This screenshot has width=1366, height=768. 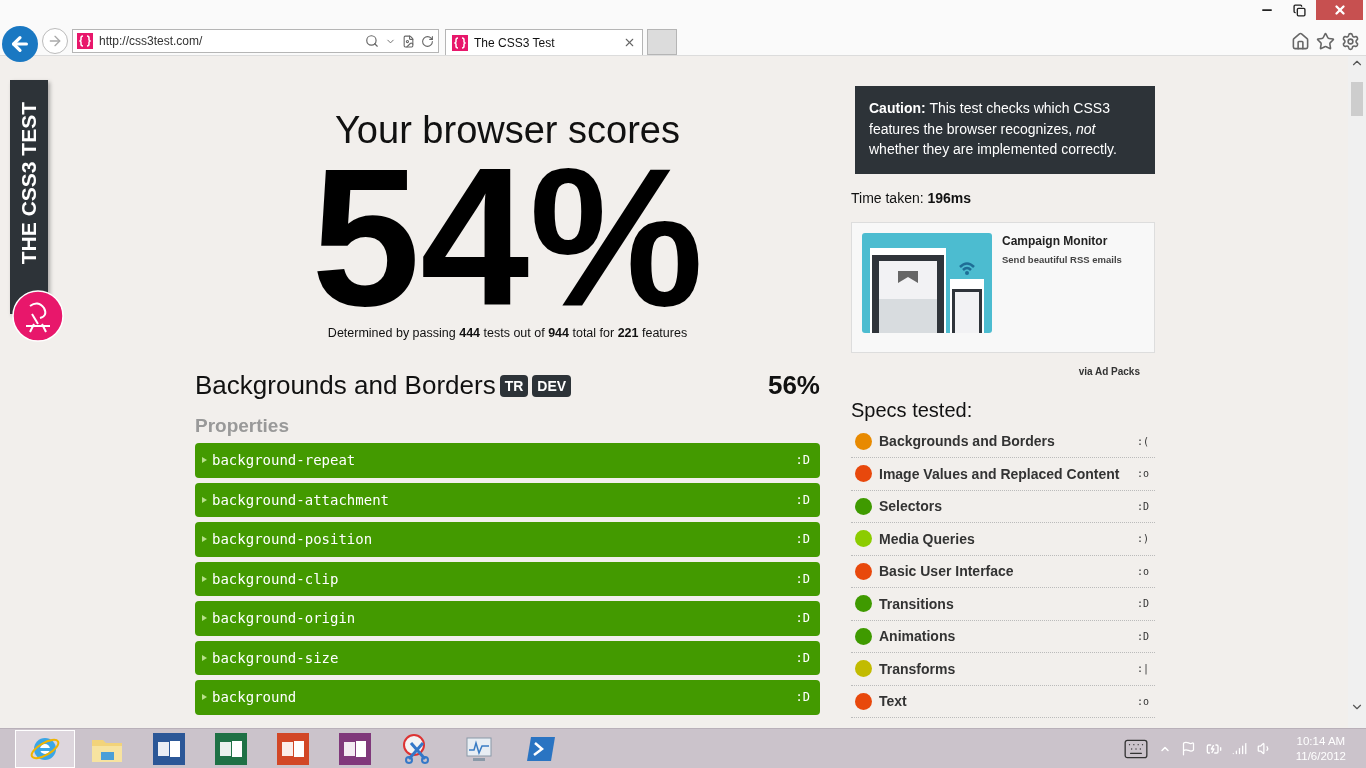 What do you see at coordinates (408, 41) in the screenshot?
I see `compatibility-icon` at bounding box center [408, 41].